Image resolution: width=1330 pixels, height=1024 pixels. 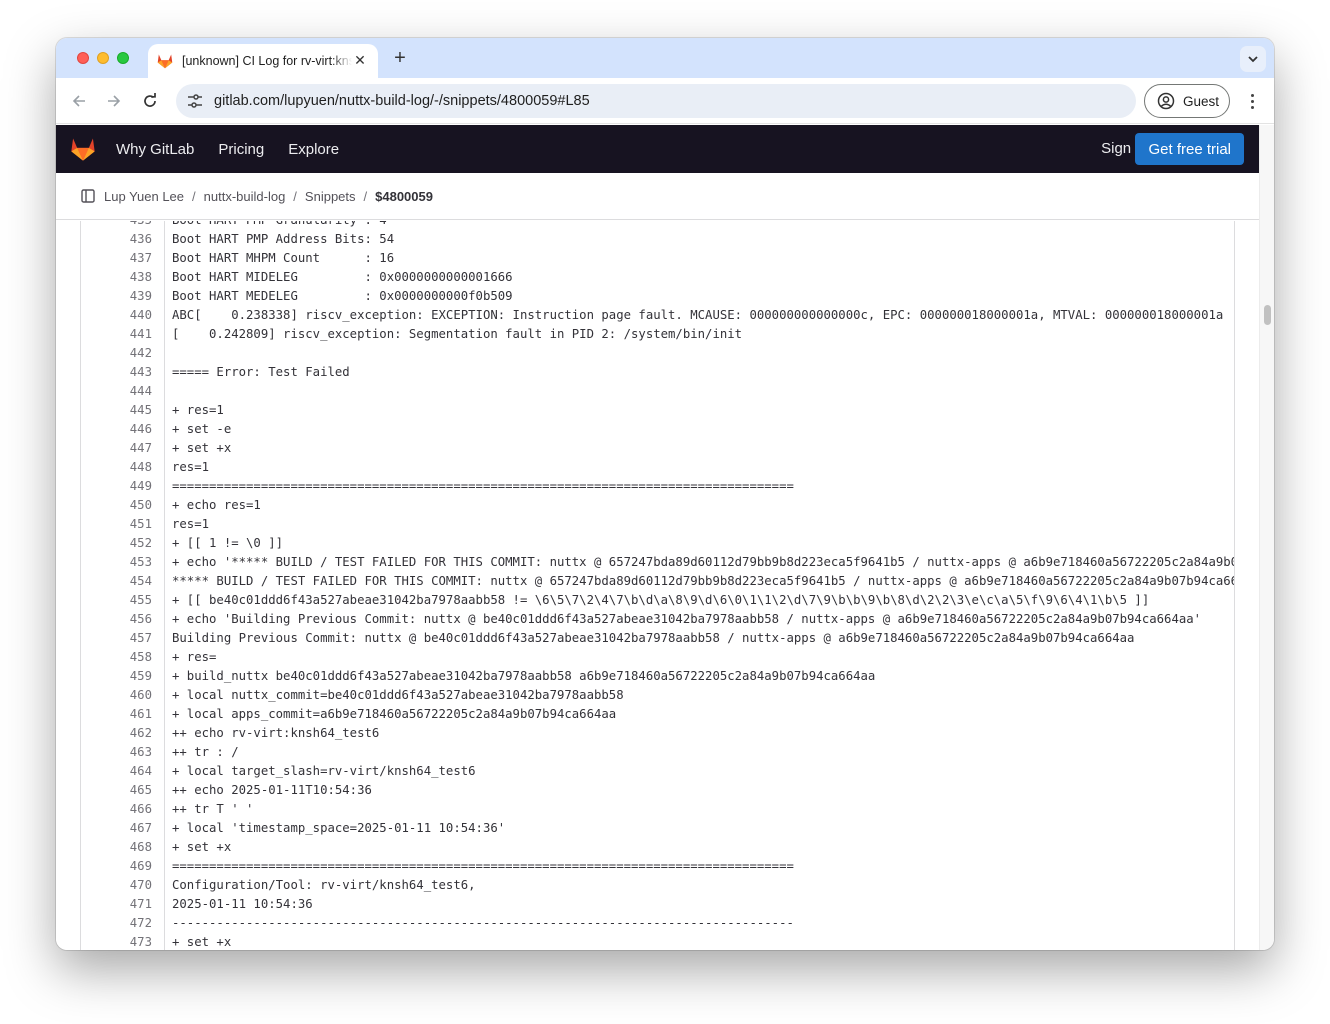 I want to click on line-text: Boot HART MEDELEG : 0x0000000000f0b509, so click(x=342, y=296).